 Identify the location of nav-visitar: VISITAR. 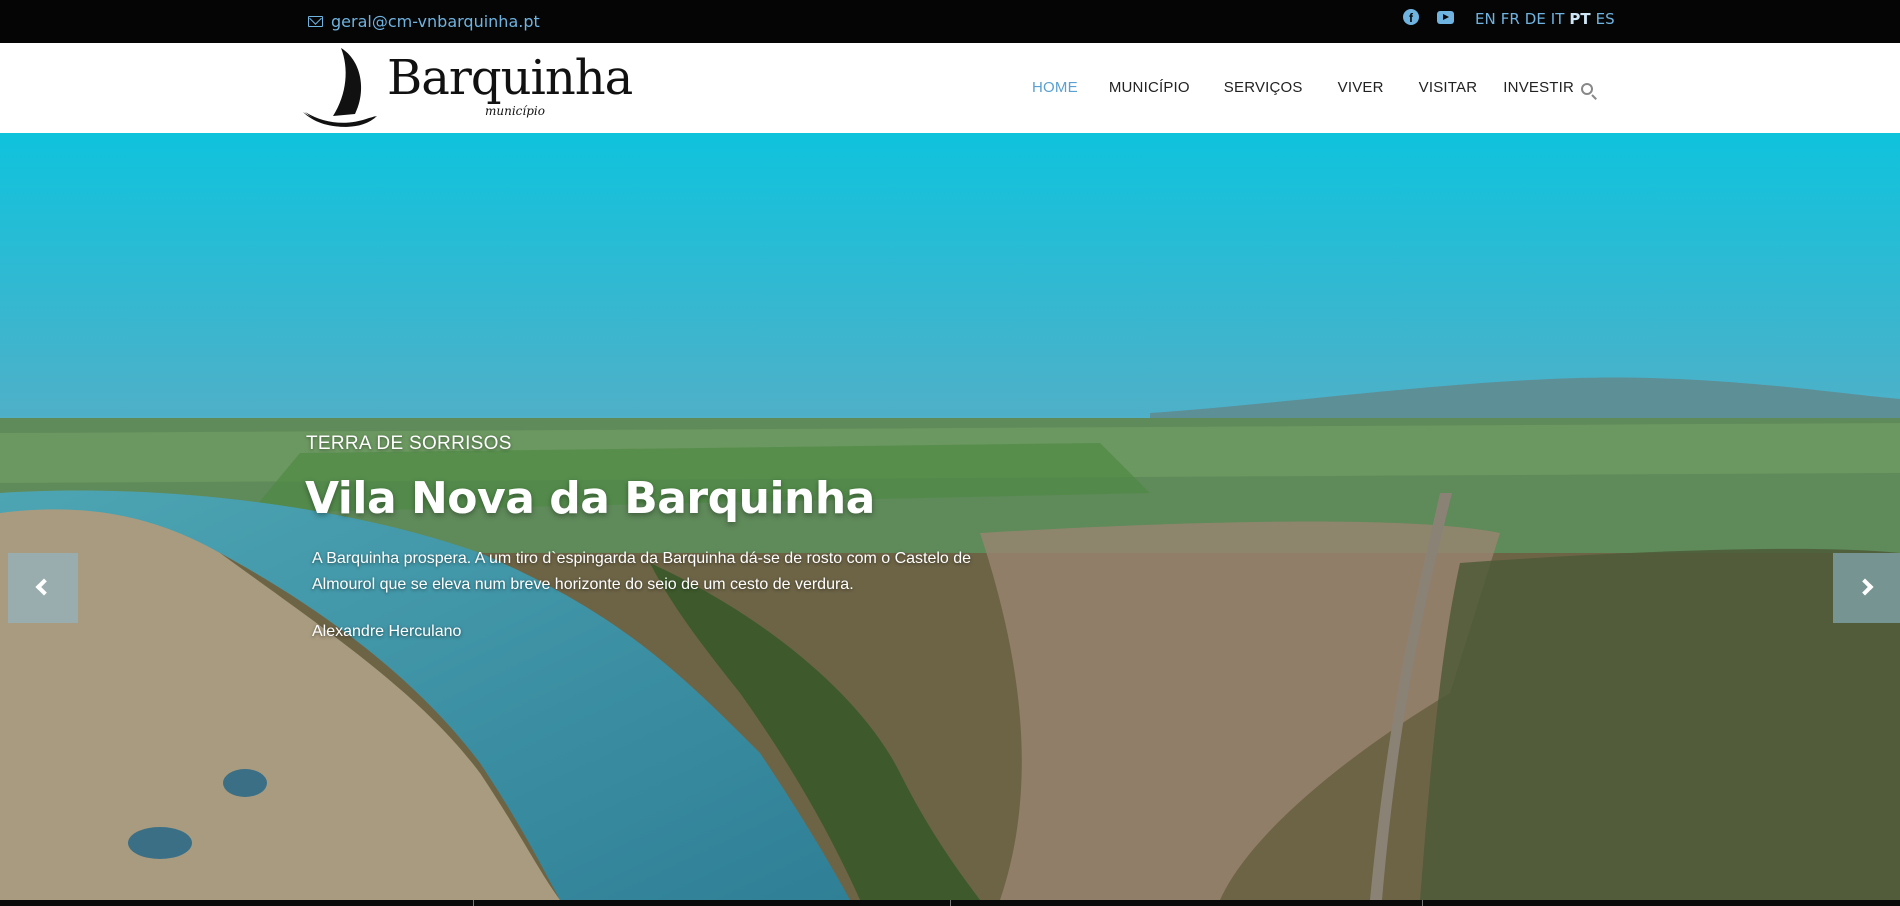
(1448, 87).